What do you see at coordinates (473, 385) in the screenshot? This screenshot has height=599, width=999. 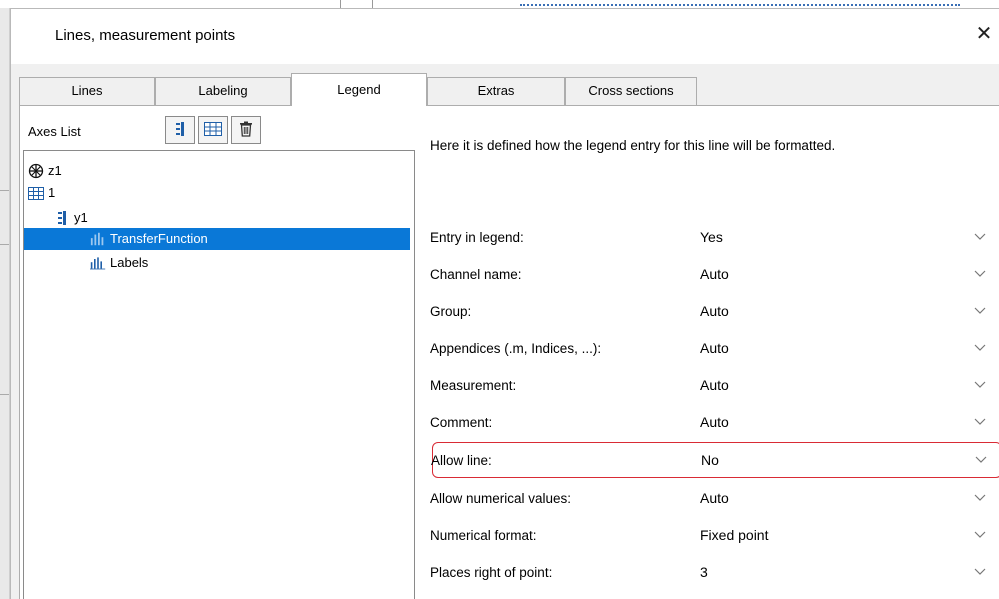 I see `property-label: Measurement:` at bounding box center [473, 385].